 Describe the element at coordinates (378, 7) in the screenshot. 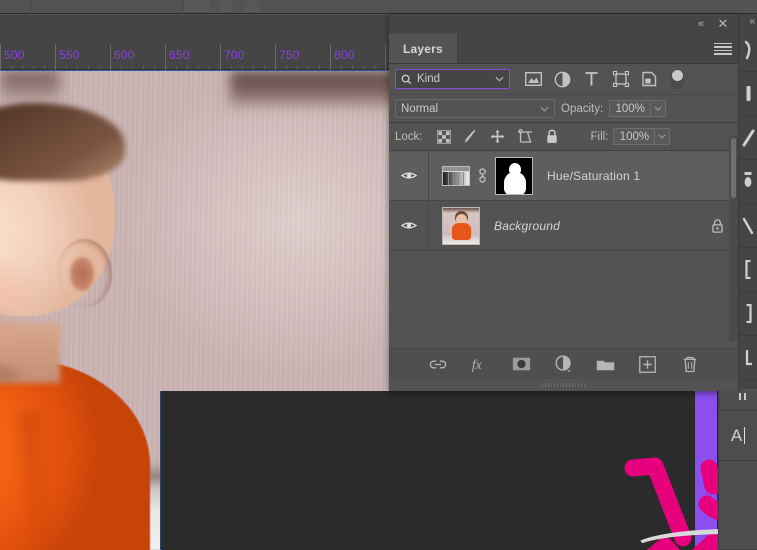

I see `options-bar` at that location.